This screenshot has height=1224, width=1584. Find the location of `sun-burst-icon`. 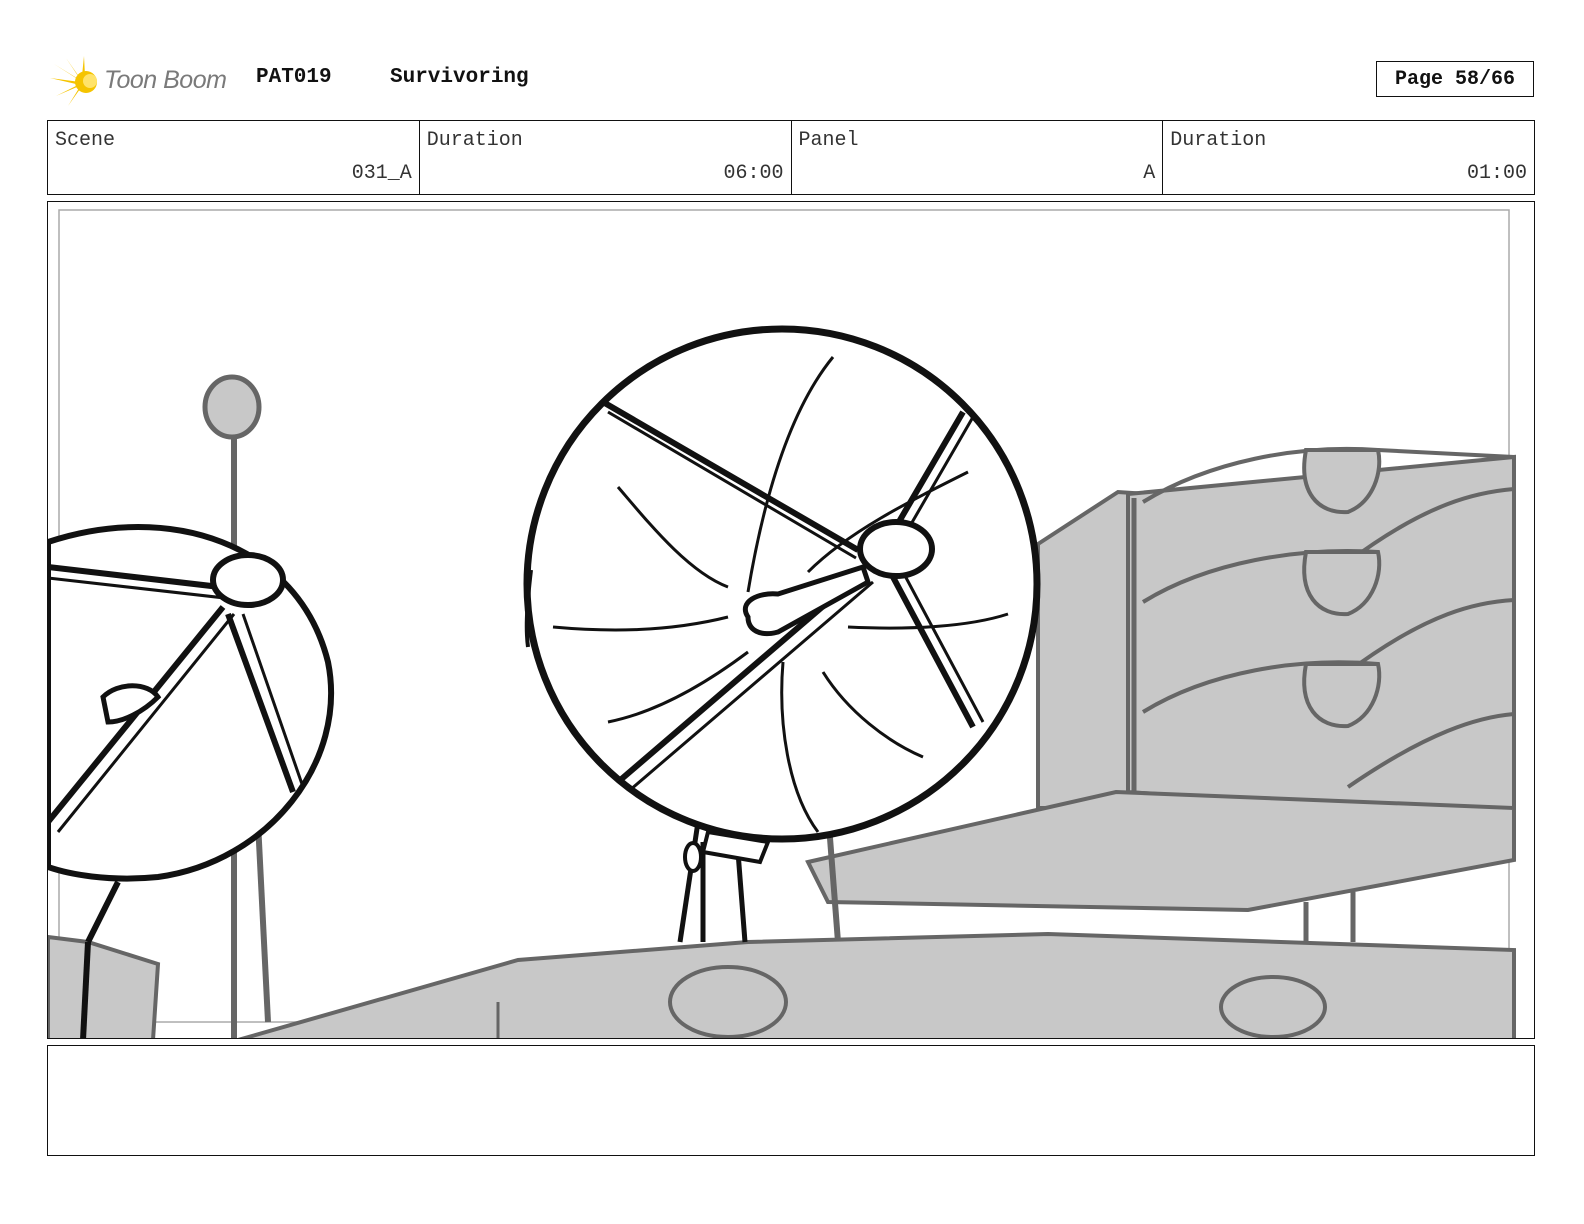

sun-burst-icon is located at coordinates (73, 81).